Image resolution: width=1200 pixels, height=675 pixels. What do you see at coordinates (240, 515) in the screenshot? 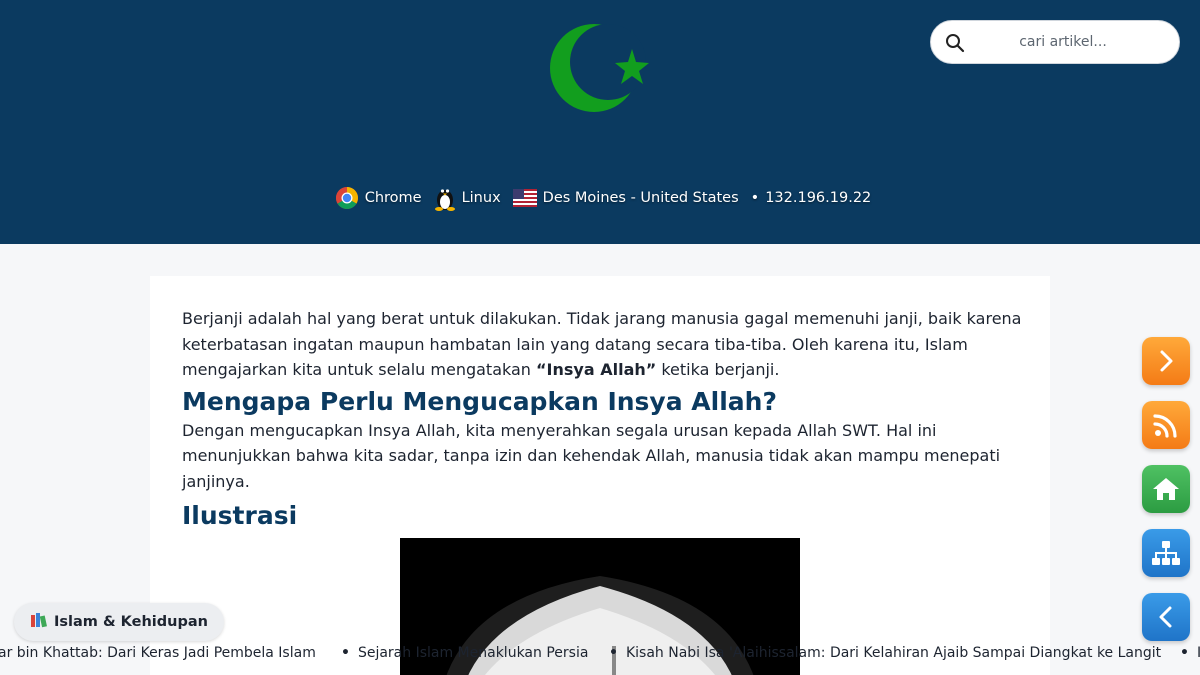
I see `section-heading-illustration: Ilustrasi` at bounding box center [240, 515].